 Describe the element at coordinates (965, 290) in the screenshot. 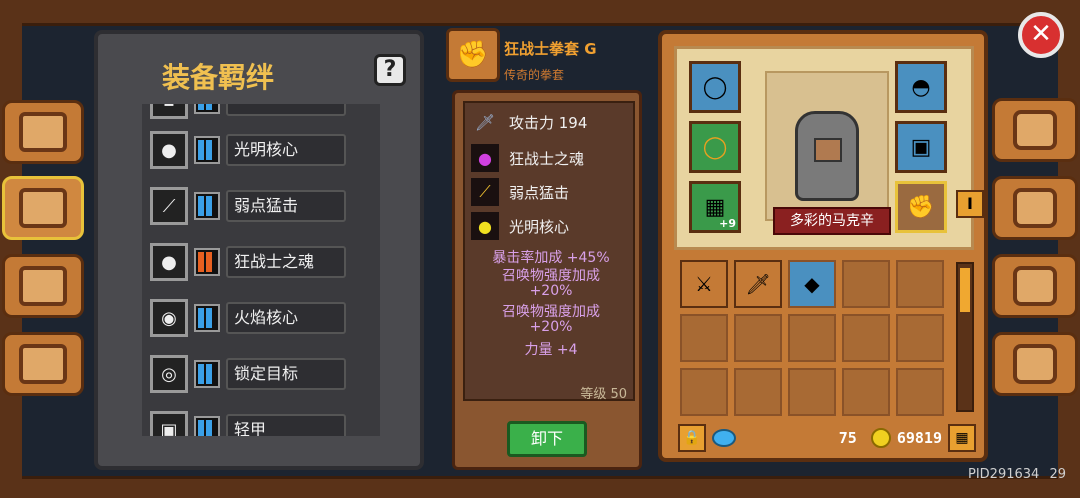

I see `scrollbar-thumb` at that location.